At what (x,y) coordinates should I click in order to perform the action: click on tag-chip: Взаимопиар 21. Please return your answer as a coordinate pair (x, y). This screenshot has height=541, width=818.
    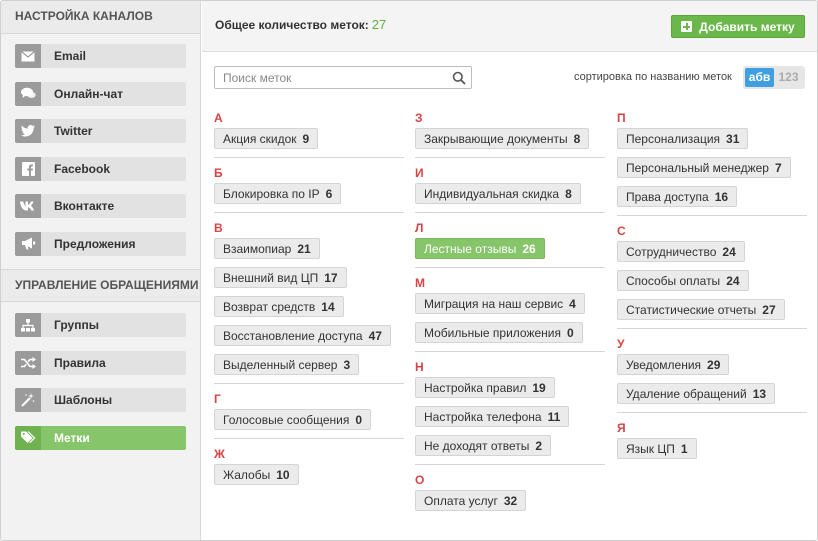
    Looking at the image, I should click on (267, 248).